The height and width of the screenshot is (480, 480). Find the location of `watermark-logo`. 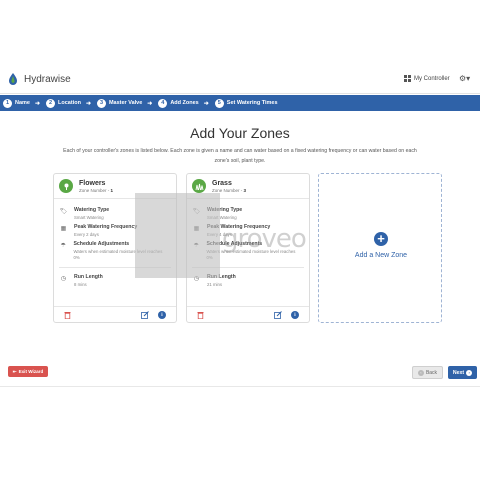

watermark-logo is located at coordinates (177, 235).